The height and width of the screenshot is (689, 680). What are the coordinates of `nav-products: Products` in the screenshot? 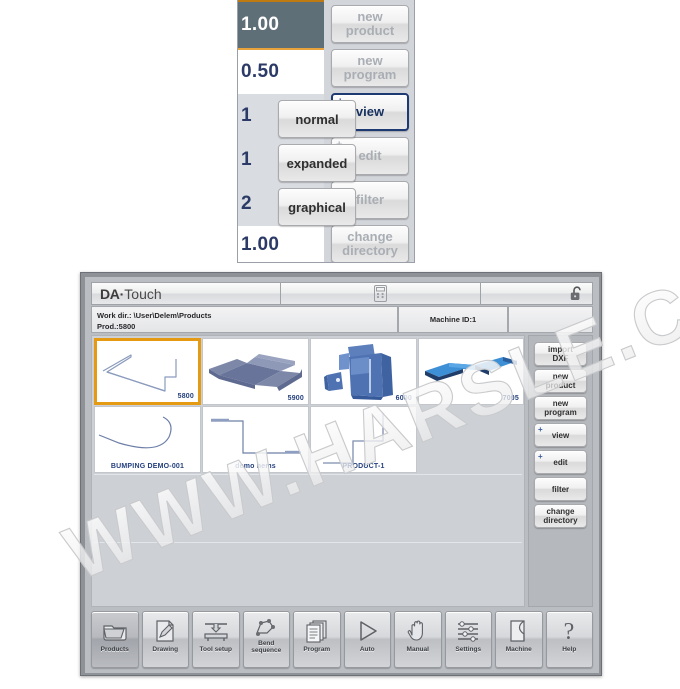 It's located at (115, 639).